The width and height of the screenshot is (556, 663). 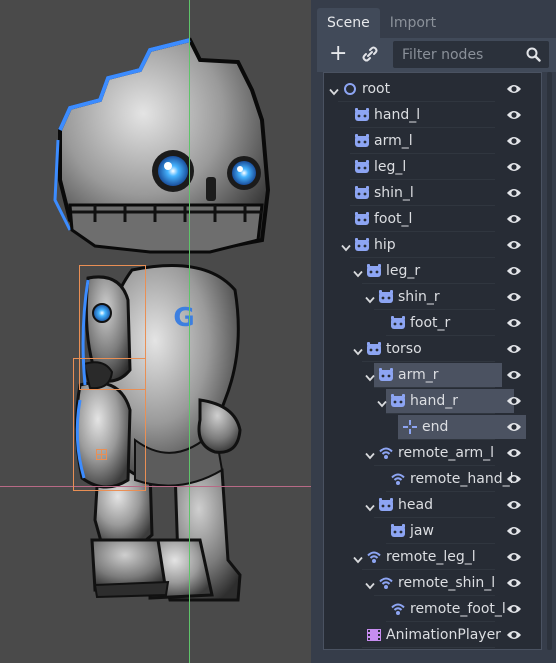 I want to click on tree-item-hand-l: hand_l, so click(x=432, y=115).